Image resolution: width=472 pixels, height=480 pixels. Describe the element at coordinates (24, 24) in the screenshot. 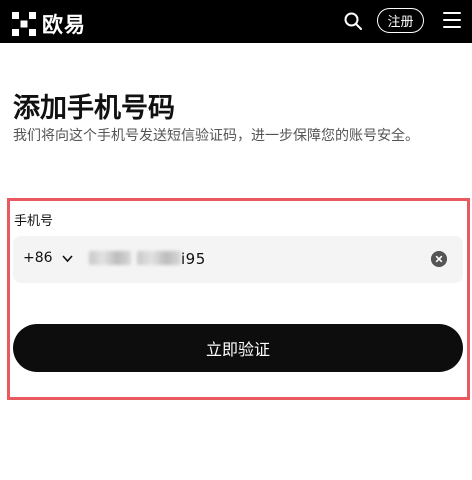

I see `okx-logo-icon` at that location.